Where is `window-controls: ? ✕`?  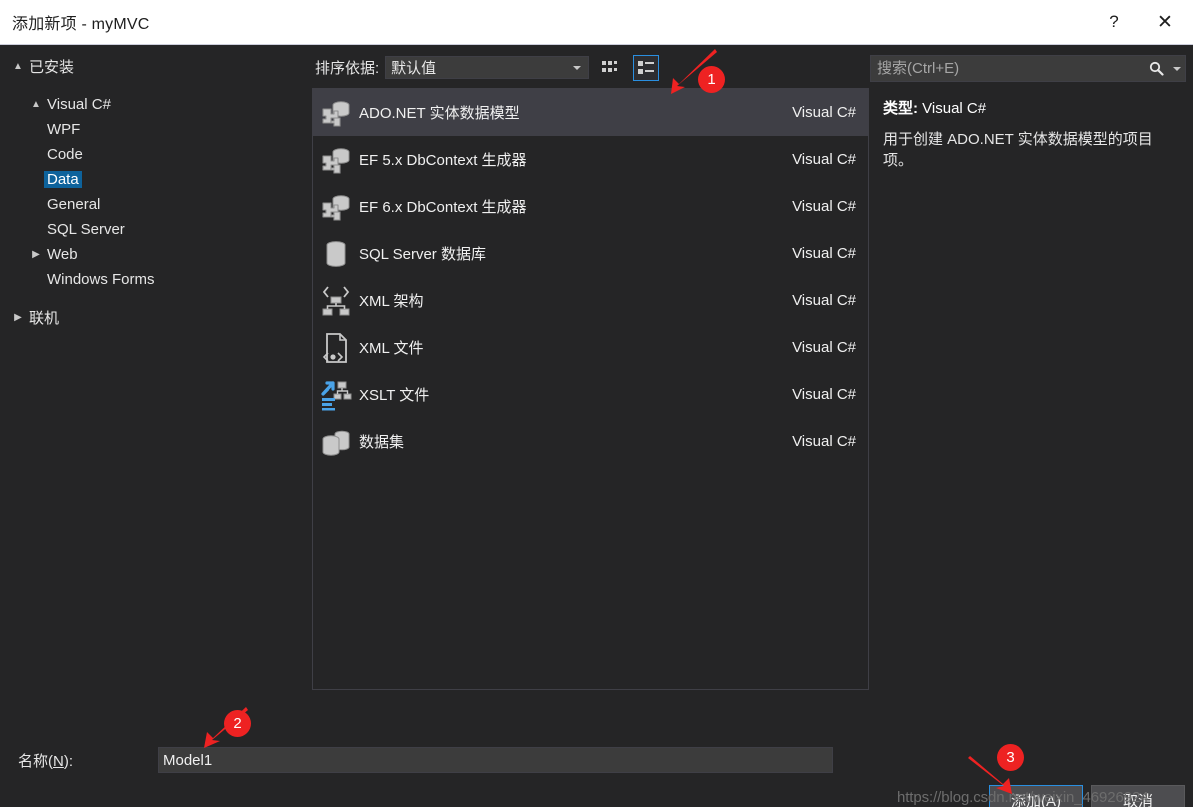
window-controls: ? ✕ is located at coordinates (1142, 22).